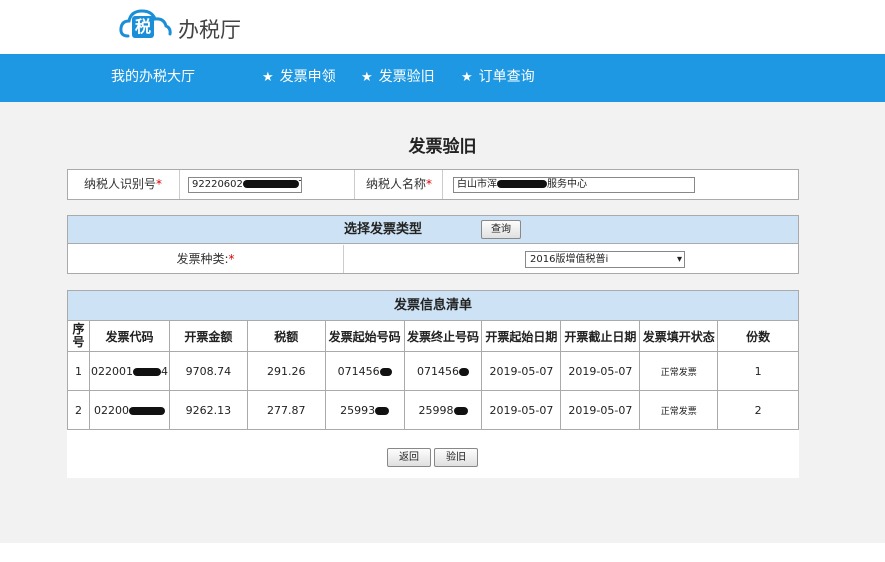  Describe the element at coordinates (286, 410) in the screenshot. I see `cell-tax: 277.87` at that location.